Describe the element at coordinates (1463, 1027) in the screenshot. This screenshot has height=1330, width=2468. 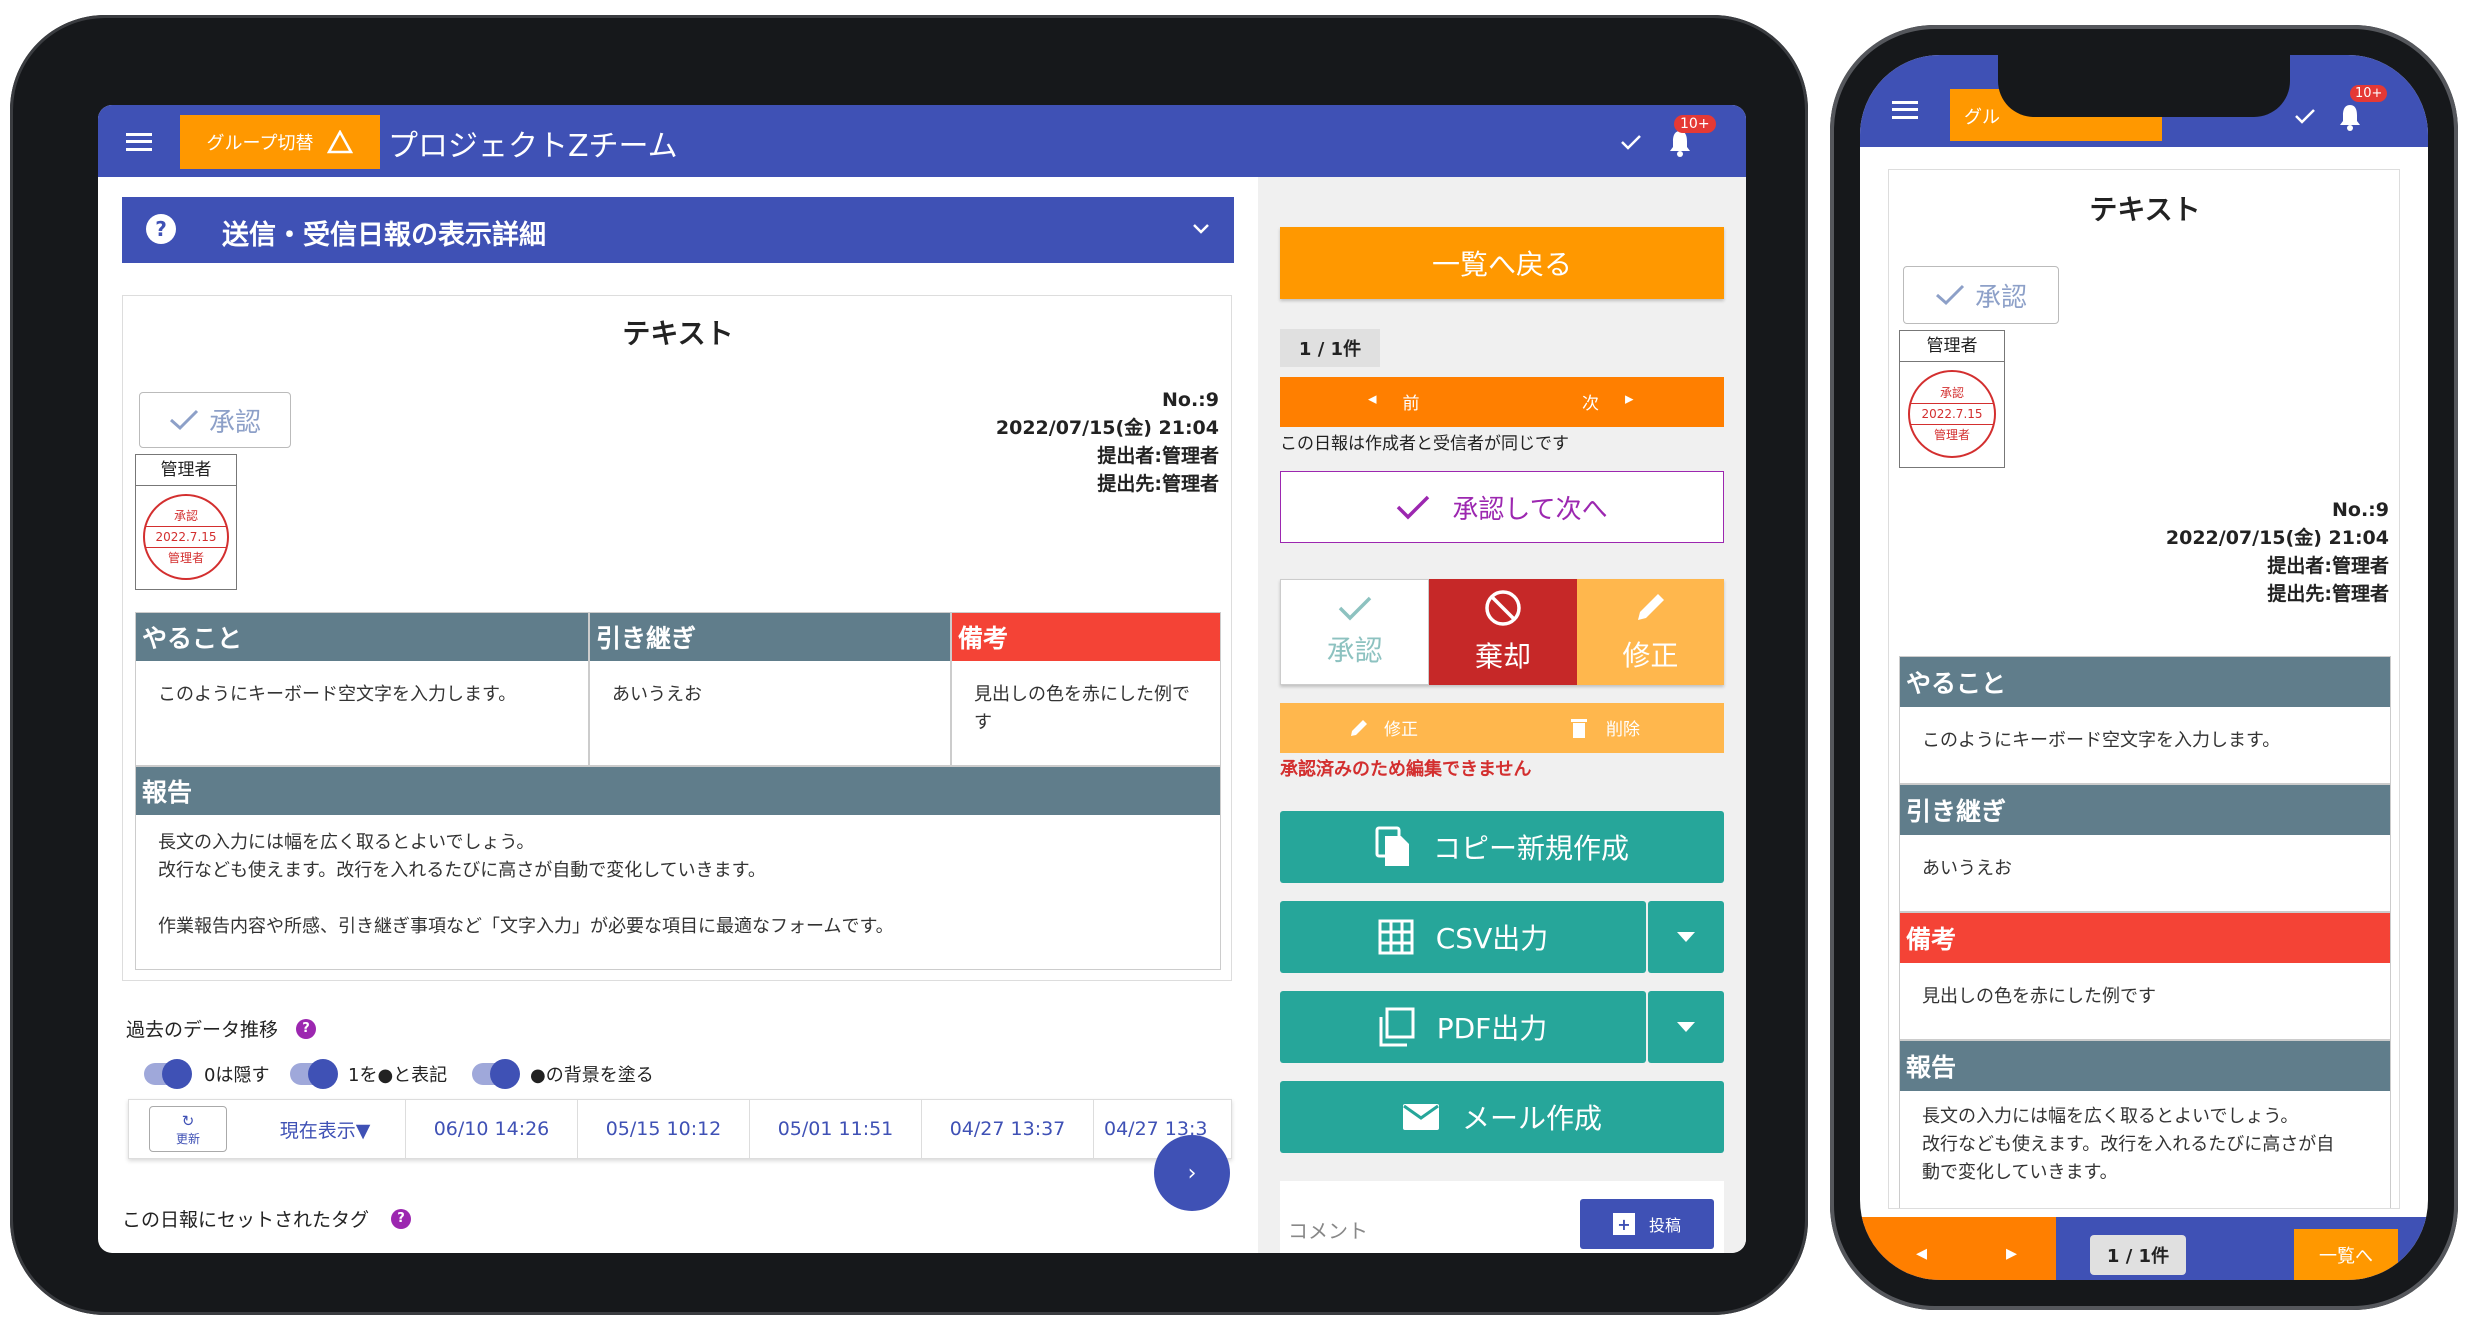
I see `pdf-export-button: PDF出力` at that location.